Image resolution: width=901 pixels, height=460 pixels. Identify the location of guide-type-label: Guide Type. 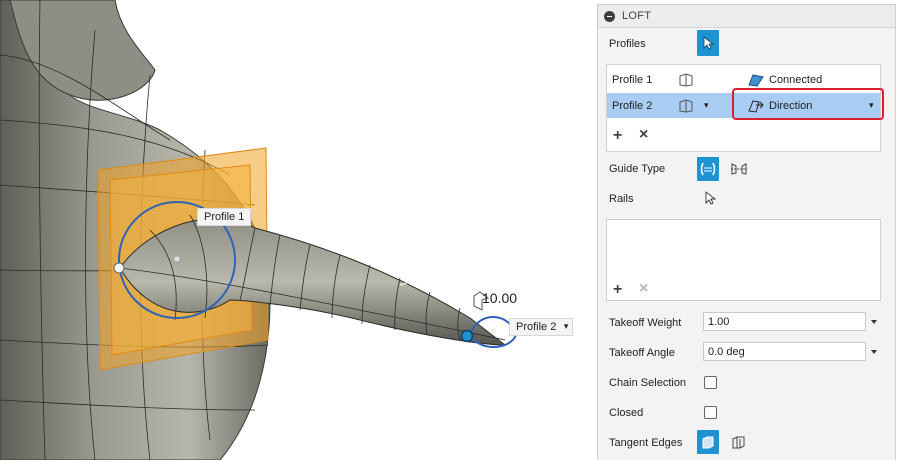
(637, 169).